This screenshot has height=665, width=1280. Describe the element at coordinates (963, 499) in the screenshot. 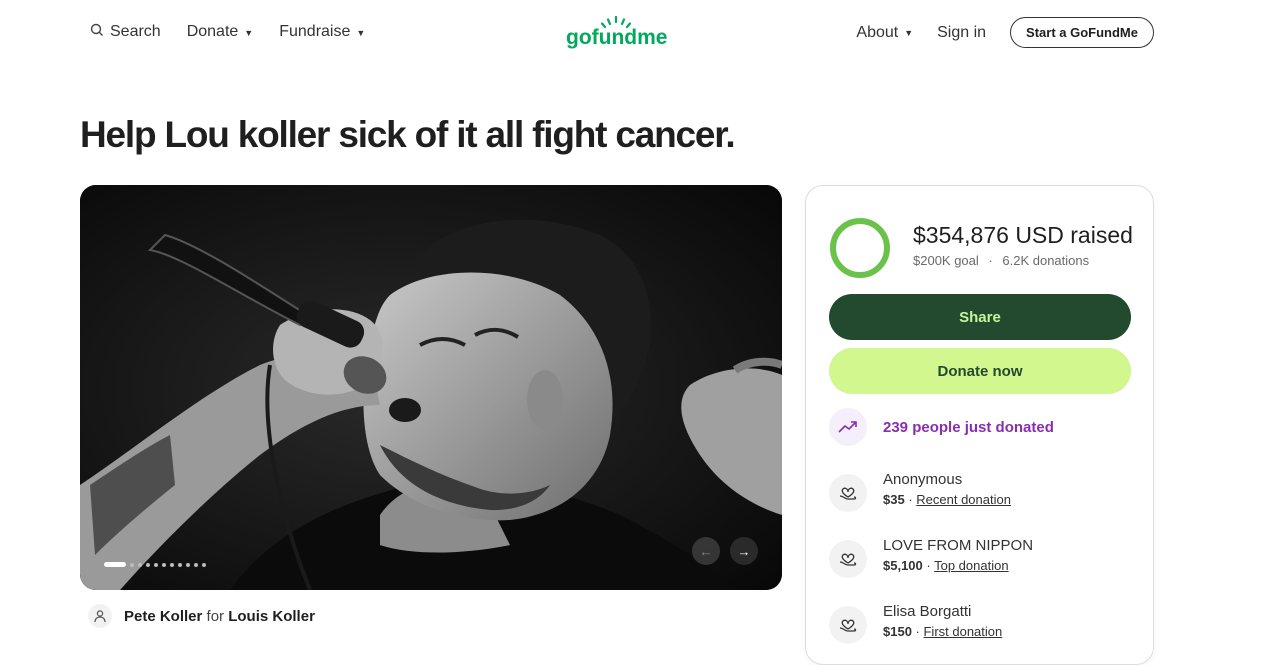

I see `donor-tag-link: Recent donation` at that location.